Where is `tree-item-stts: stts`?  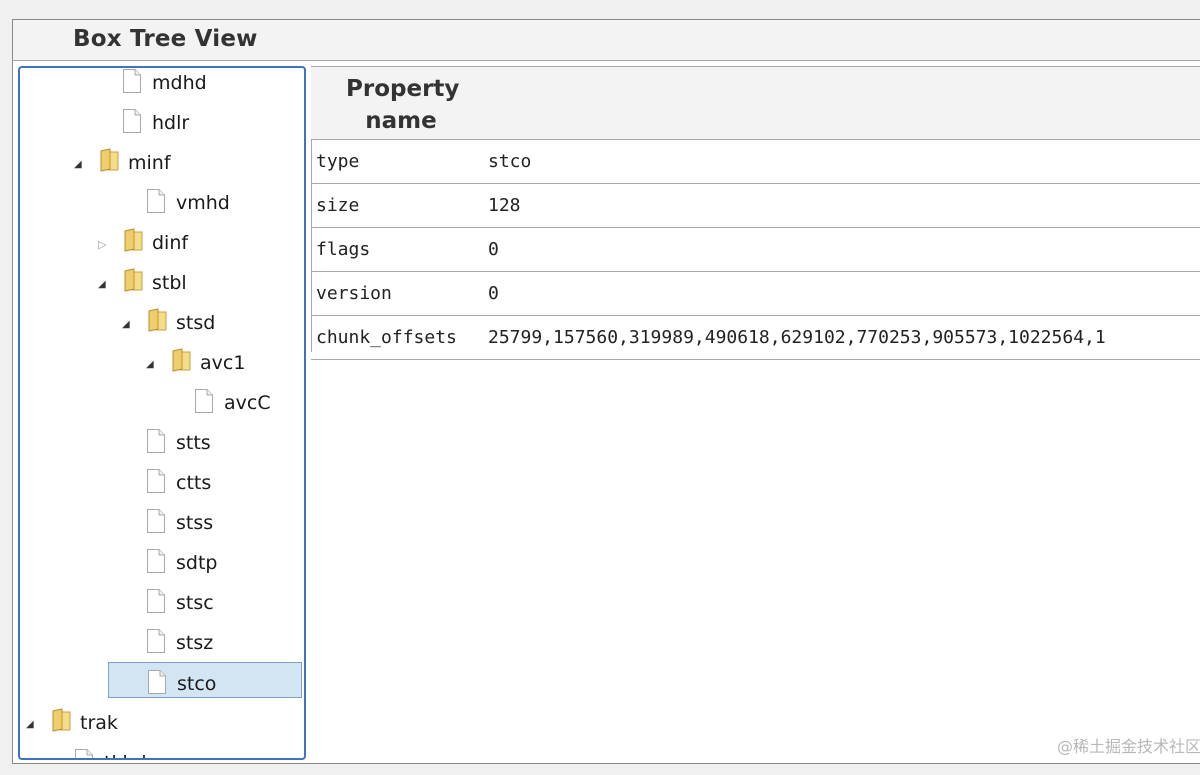 tree-item-stts: stts is located at coordinates (160, 446).